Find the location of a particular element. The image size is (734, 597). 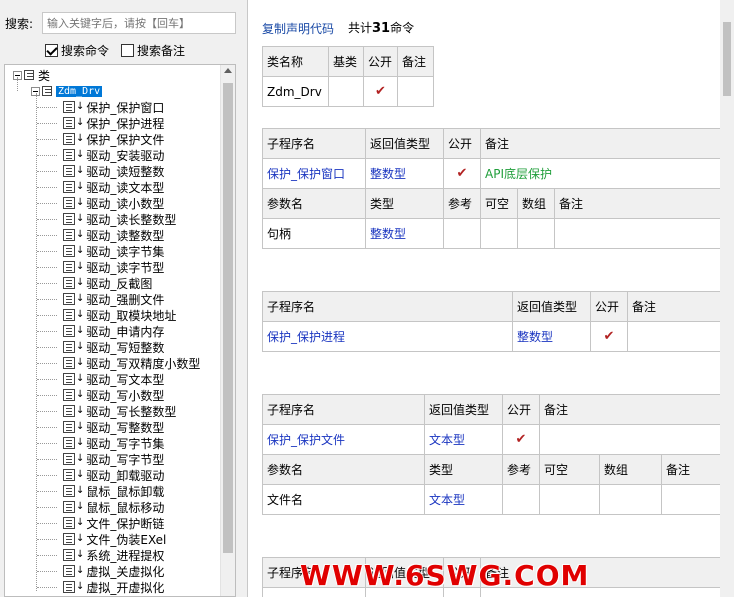

tree-sub-item: ↓ 驱动_取模块地址 is located at coordinates (106, 315).